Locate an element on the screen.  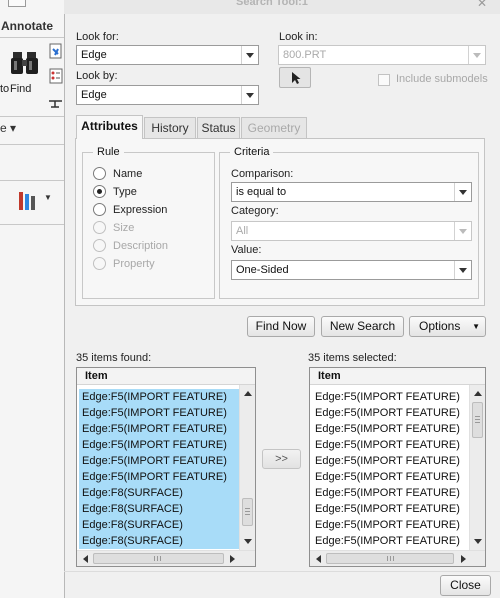
selected-hscroll-thumb is located at coordinates (390, 558).